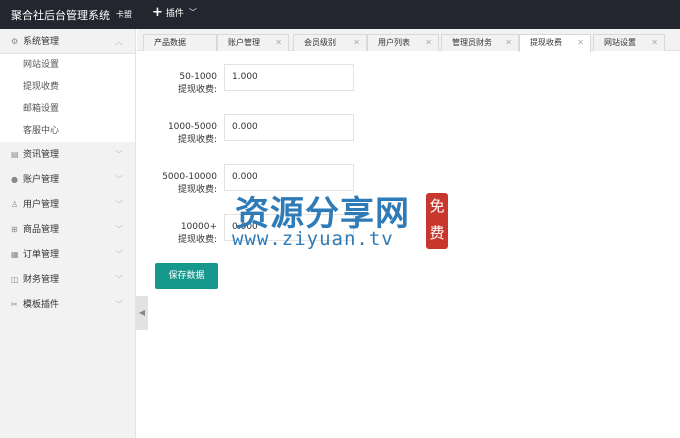 This screenshot has height=438, width=680. Describe the element at coordinates (546, 42) in the screenshot. I see `tab-label: 提现收费` at that location.